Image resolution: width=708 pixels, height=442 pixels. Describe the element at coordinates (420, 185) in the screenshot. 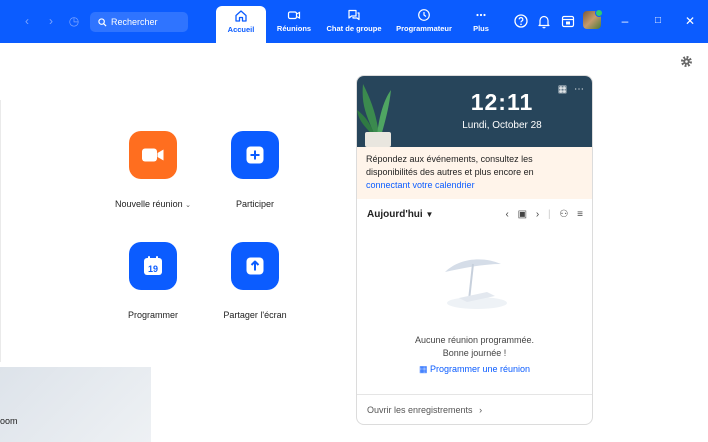

I see `connect-calendar-link: connectant votre calendrier` at that location.